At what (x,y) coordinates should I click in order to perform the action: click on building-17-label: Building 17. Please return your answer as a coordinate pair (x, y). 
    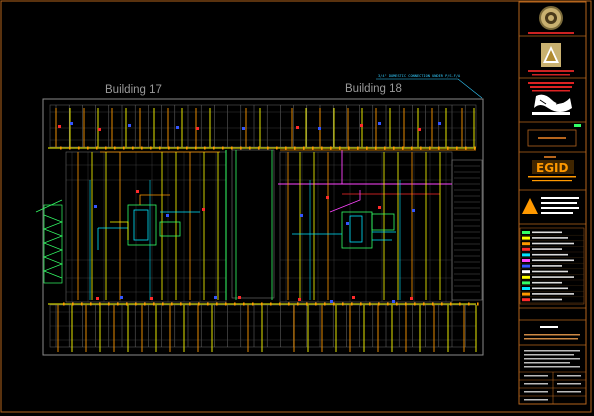
    Looking at the image, I should click on (133, 90).